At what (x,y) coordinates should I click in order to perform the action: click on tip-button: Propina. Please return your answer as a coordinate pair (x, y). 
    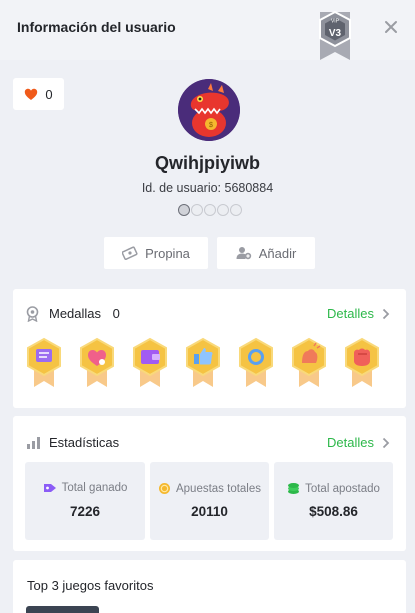
    Looking at the image, I should click on (156, 253).